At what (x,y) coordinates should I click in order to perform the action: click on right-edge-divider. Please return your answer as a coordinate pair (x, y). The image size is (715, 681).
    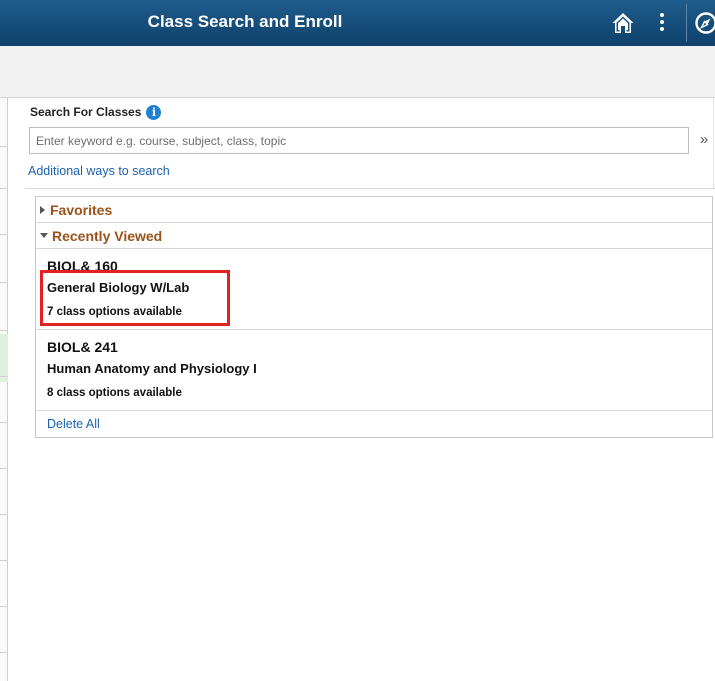
    Looking at the image, I should click on (713, 143).